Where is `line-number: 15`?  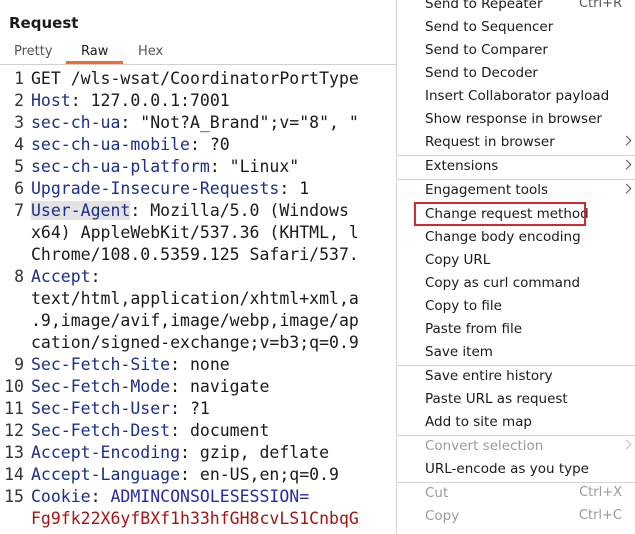
line-number: 15 is located at coordinates (14, 496).